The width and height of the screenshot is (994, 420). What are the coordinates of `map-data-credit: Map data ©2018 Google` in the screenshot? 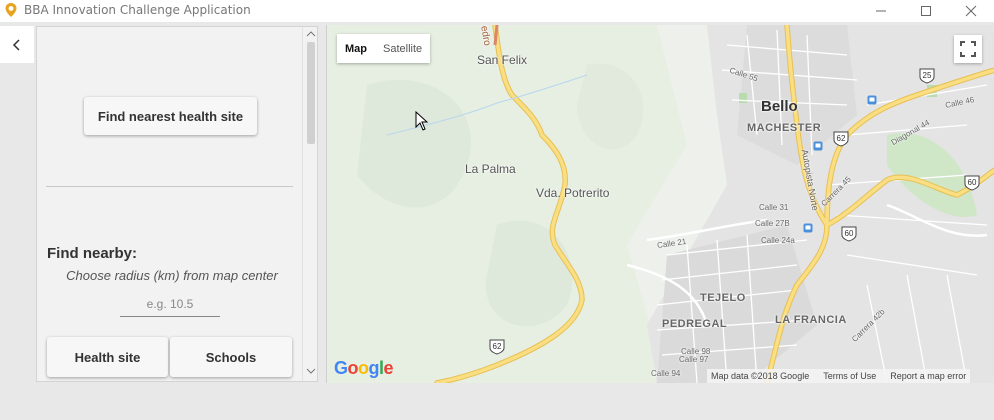 It's located at (760, 376).